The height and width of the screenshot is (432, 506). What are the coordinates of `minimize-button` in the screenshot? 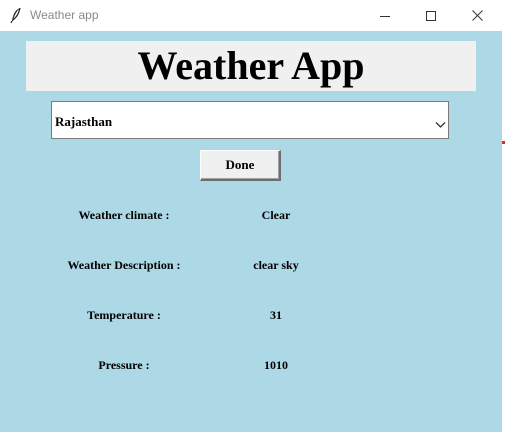 It's located at (385, 15).